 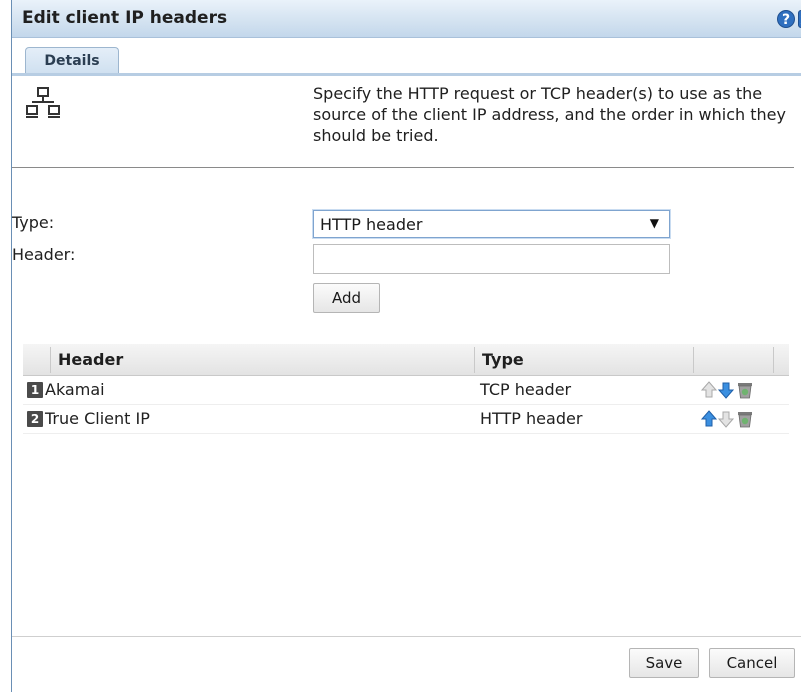 I want to click on row-header-cell: True Client IP, so click(x=97, y=418).